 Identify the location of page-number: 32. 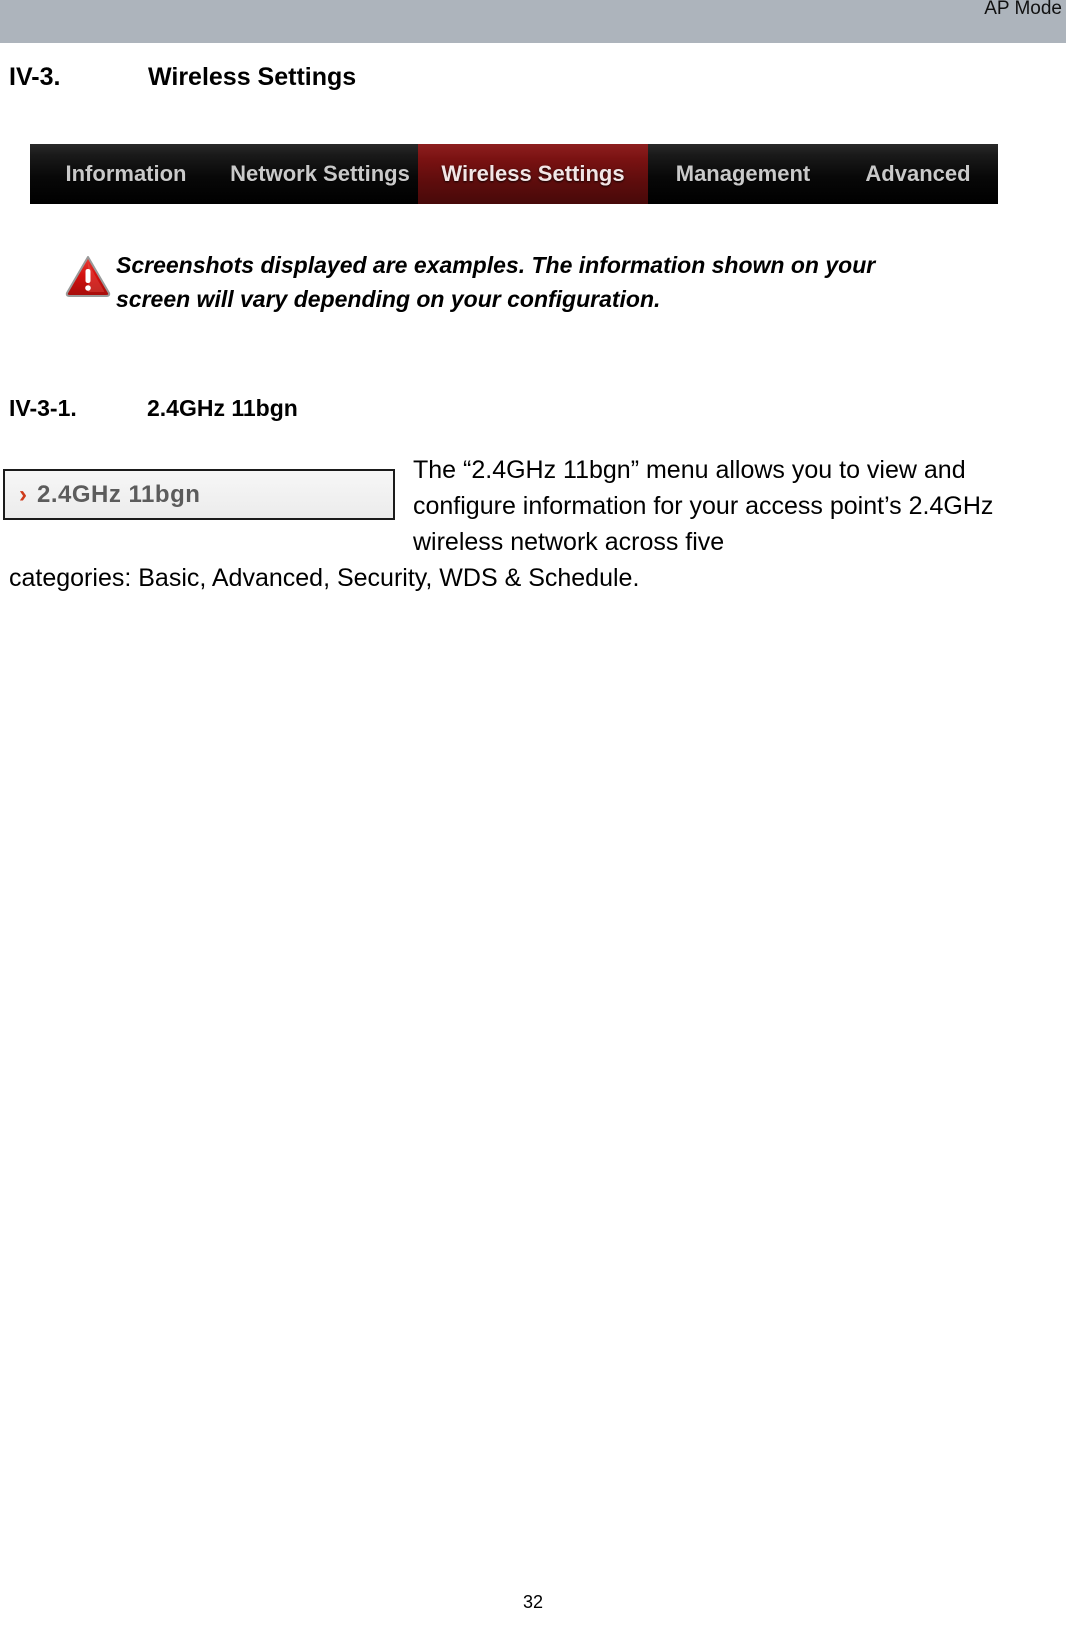
(533, 1602).